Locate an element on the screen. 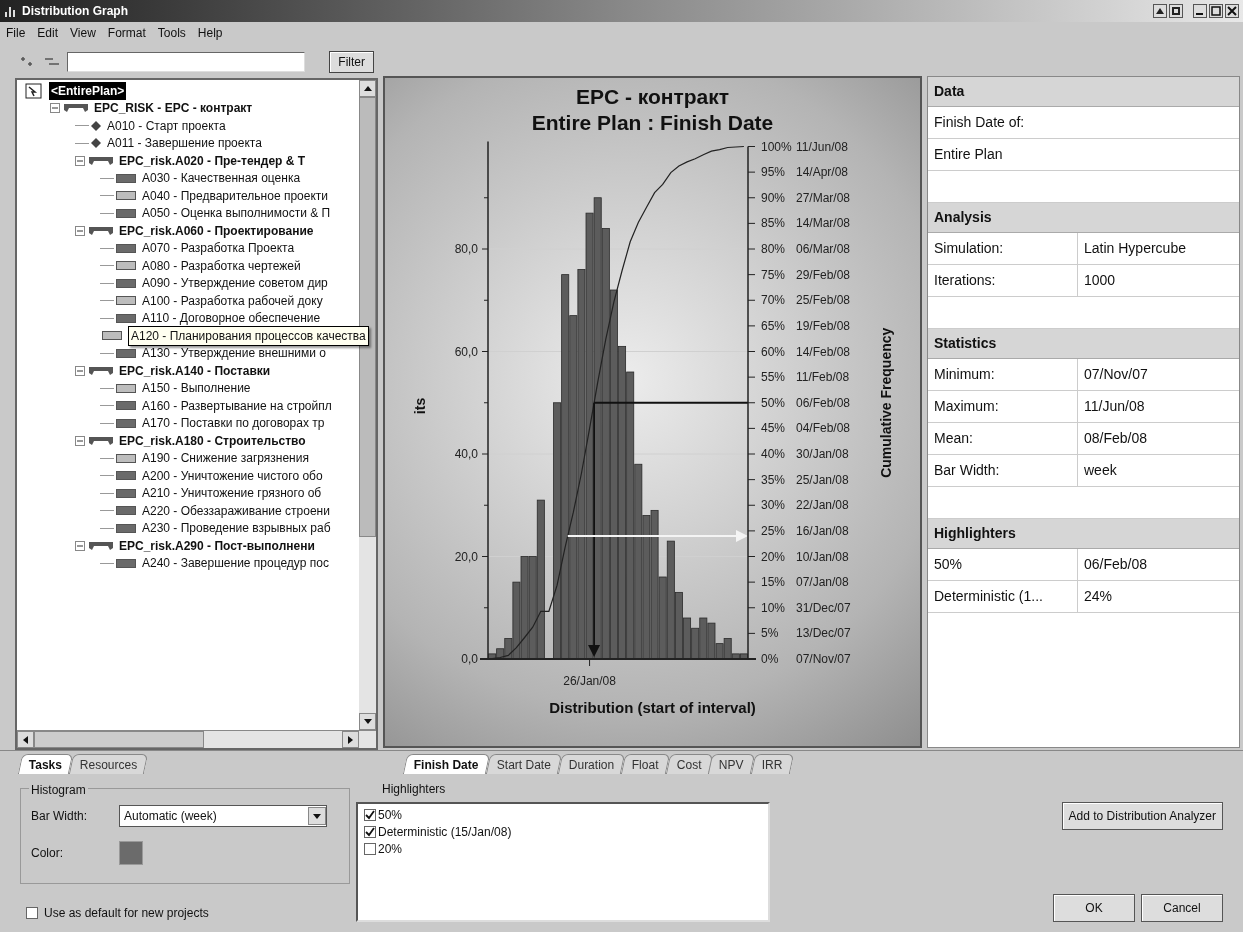 This screenshot has width=1243, height=932. table-cell-text: 11/Jun/08 is located at coordinates (1114, 406).